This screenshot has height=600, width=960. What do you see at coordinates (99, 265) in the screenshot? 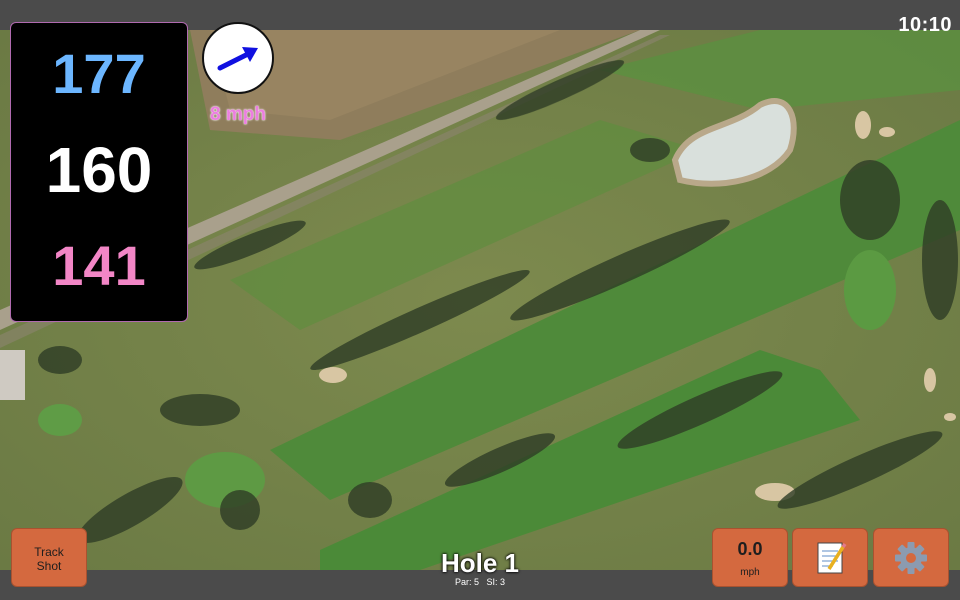
I see `front-yardage: 141` at bounding box center [99, 265].